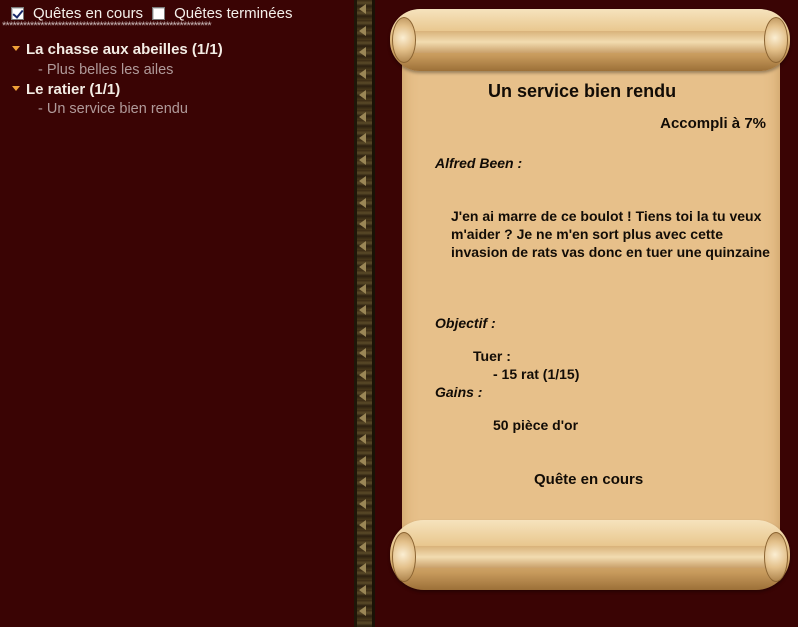  Describe the element at coordinates (582, 91) in the screenshot. I see `quest-title: Un service bien rendu` at that location.